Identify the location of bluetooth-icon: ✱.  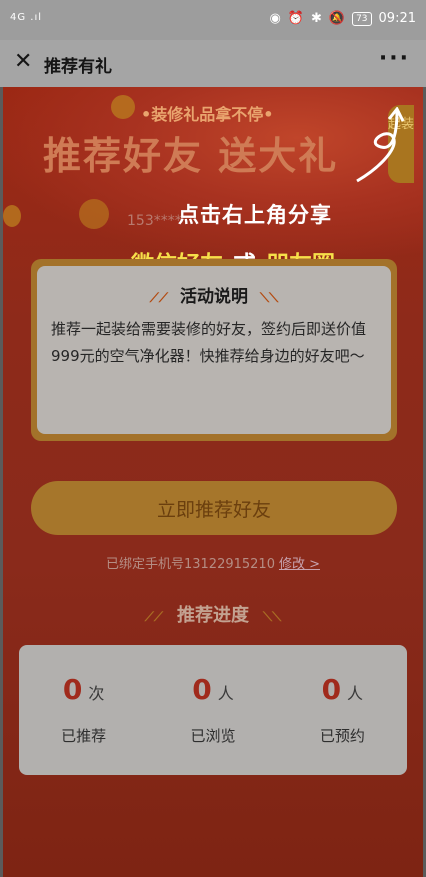
(316, 18).